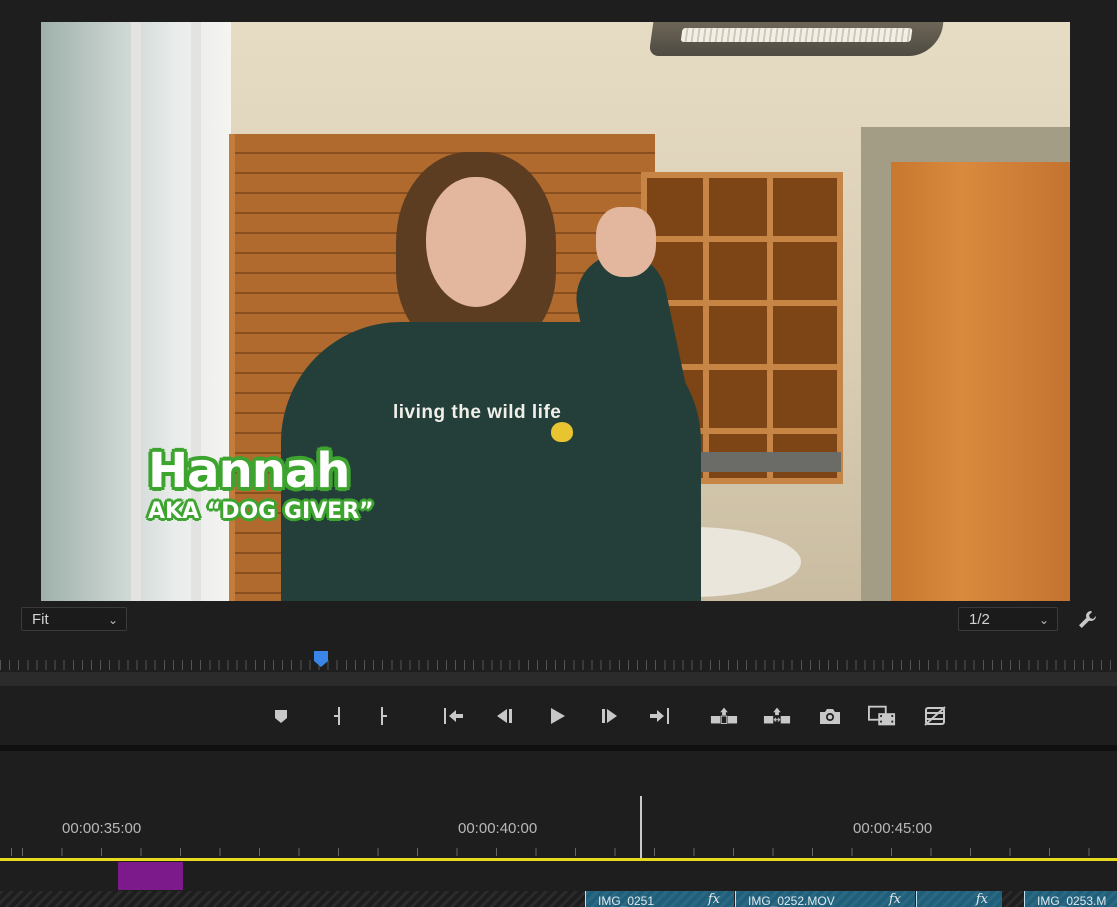 The width and height of the screenshot is (1117, 907). I want to click on timeline-clip: IMG_0252.MOV fx, so click(825, 899).